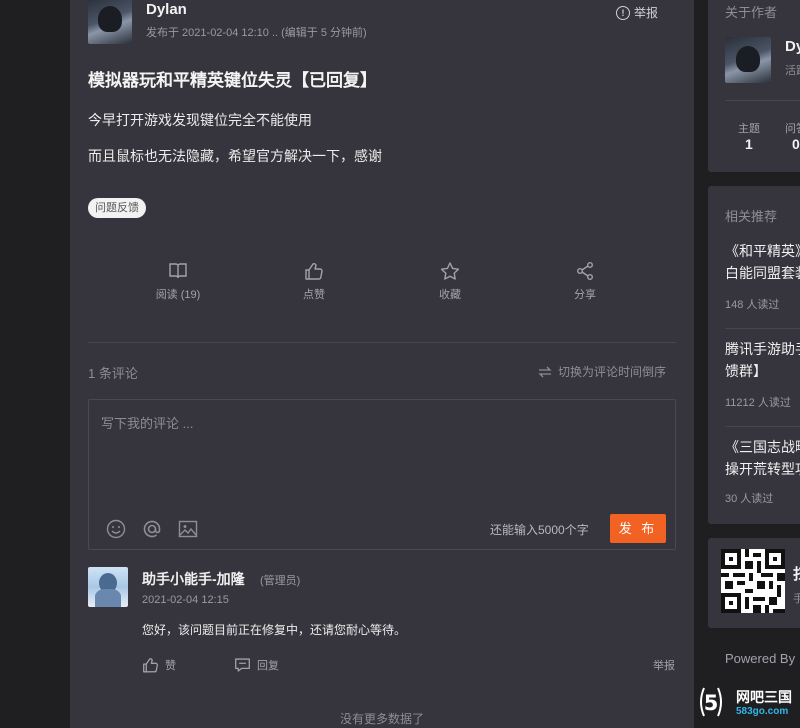  Describe the element at coordinates (256, 33) in the screenshot. I see `post-meta: 发布于 2021-02-04 12:10 .. (编辑于 5 分钟前)` at that location.